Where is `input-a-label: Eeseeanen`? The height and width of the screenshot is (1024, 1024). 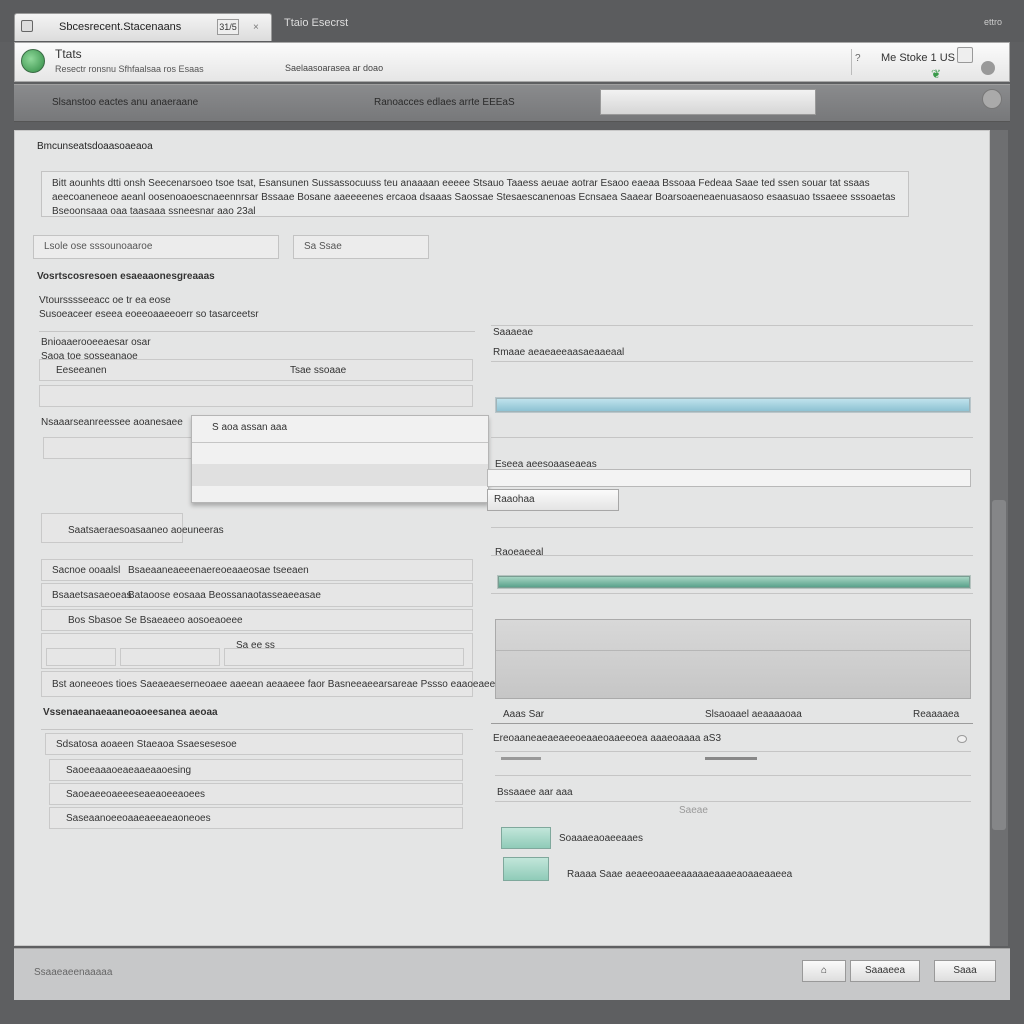 input-a-label: Eeseeanen is located at coordinates (81, 370).